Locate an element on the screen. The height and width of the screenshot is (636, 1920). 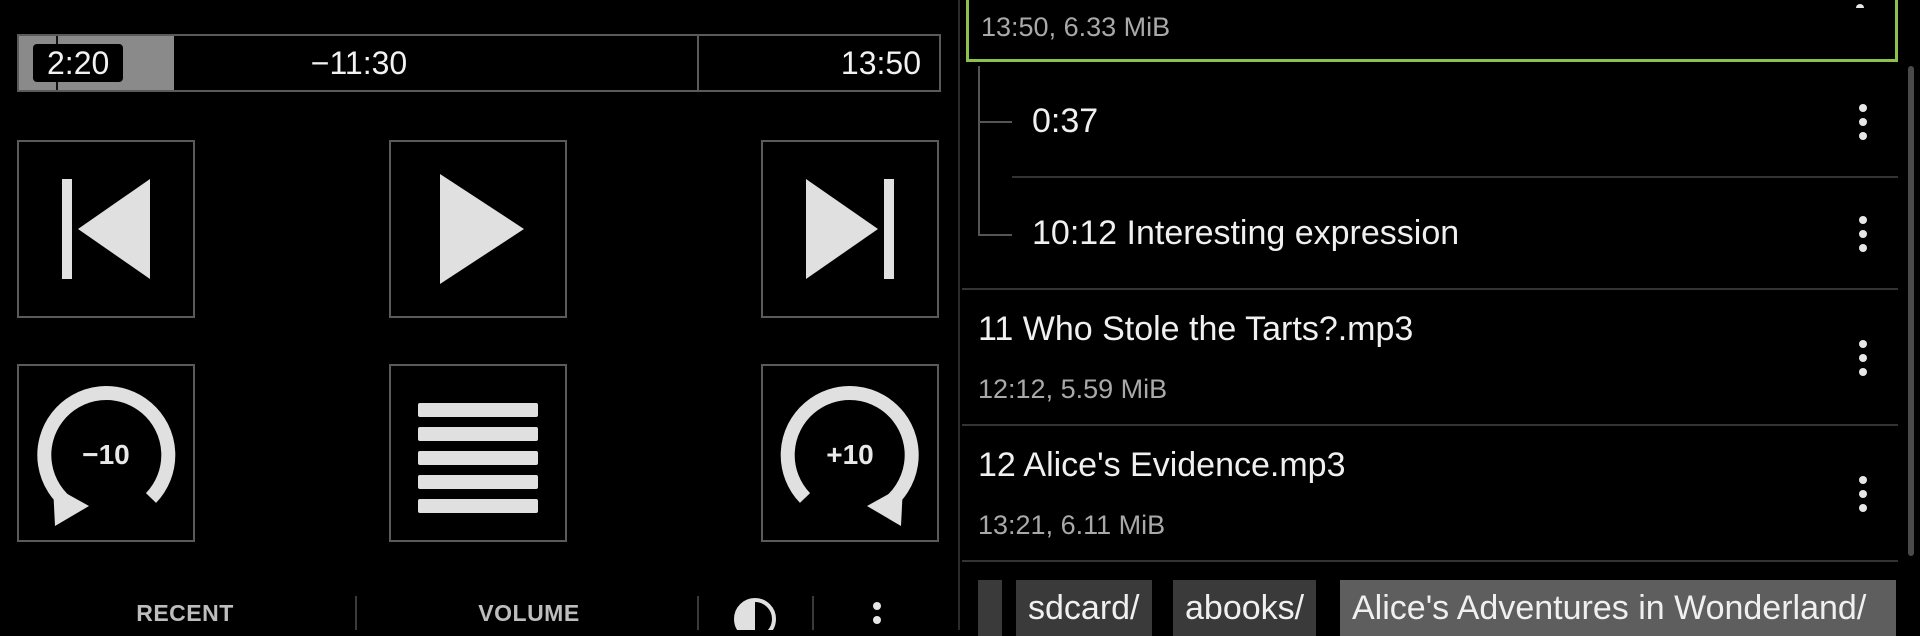
recent-button: RECENT is located at coordinates (185, 613).